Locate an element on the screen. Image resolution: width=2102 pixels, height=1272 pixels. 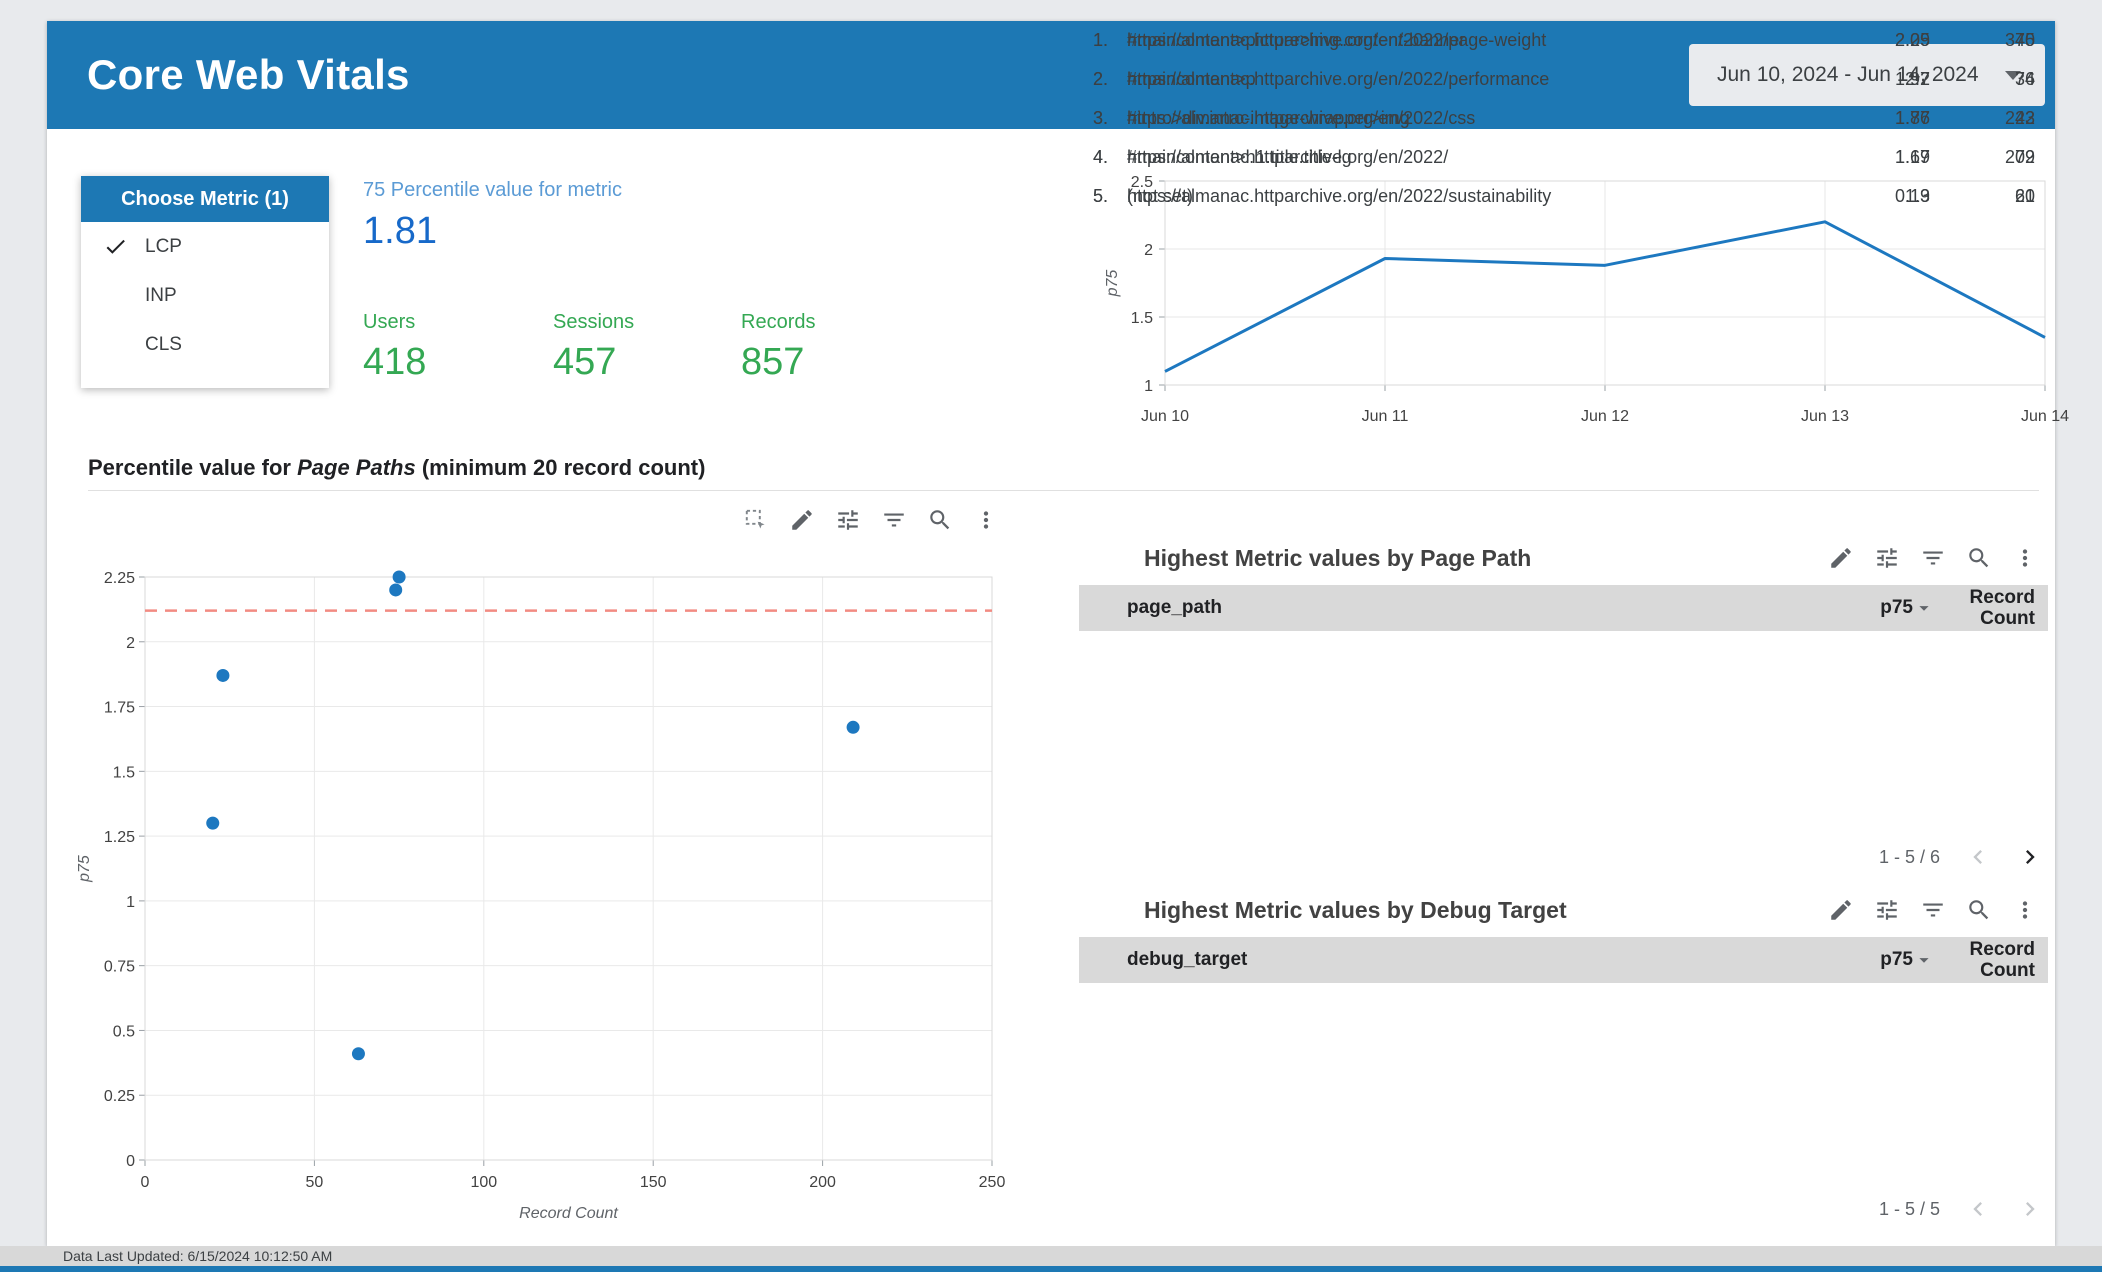
row-index: 5. is located at coordinates (1101, 196).